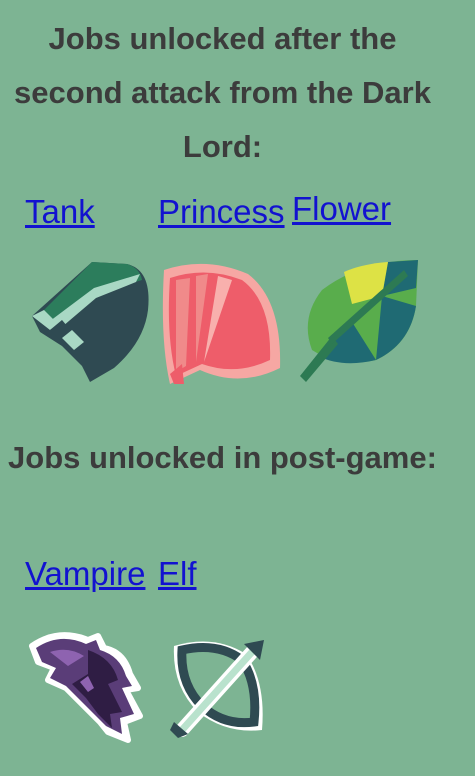 The image size is (475, 776). I want to click on section-heading-post-game: Jobs unlocked in post-game:, so click(222, 457).